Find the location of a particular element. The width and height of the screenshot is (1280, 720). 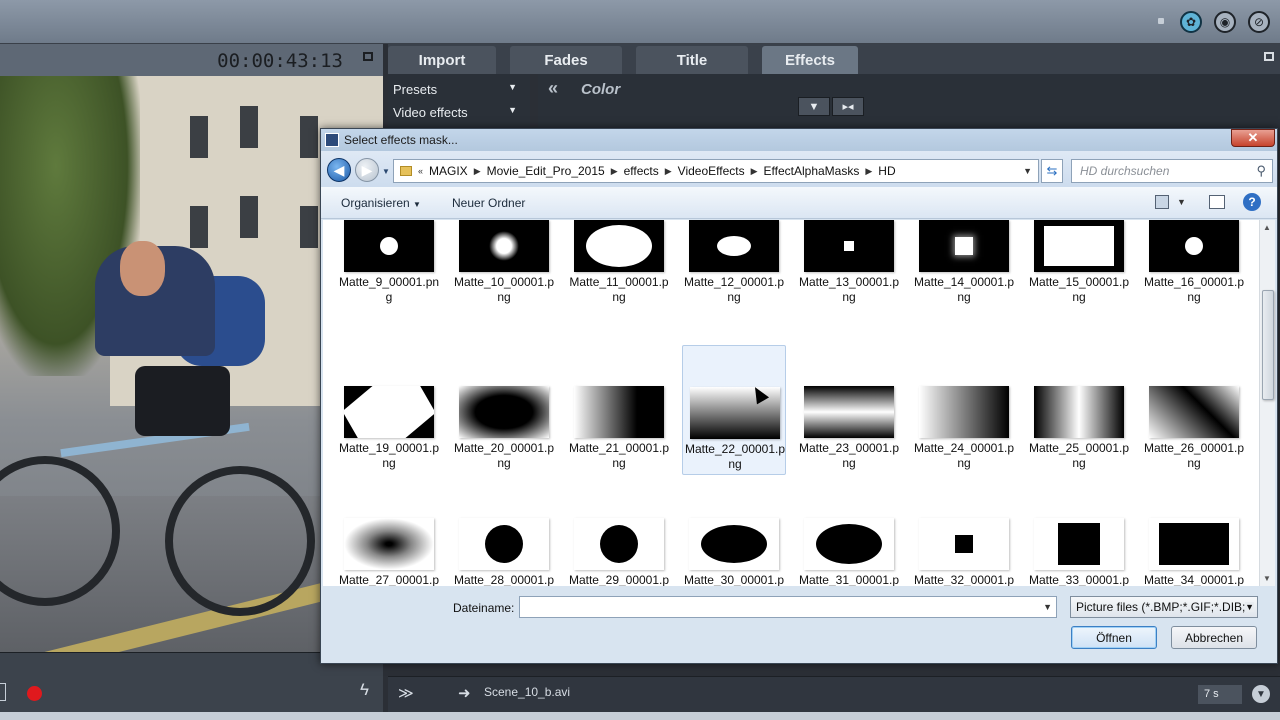

file-item: Matte_27_00001.png is located at coordinates (389, 531).